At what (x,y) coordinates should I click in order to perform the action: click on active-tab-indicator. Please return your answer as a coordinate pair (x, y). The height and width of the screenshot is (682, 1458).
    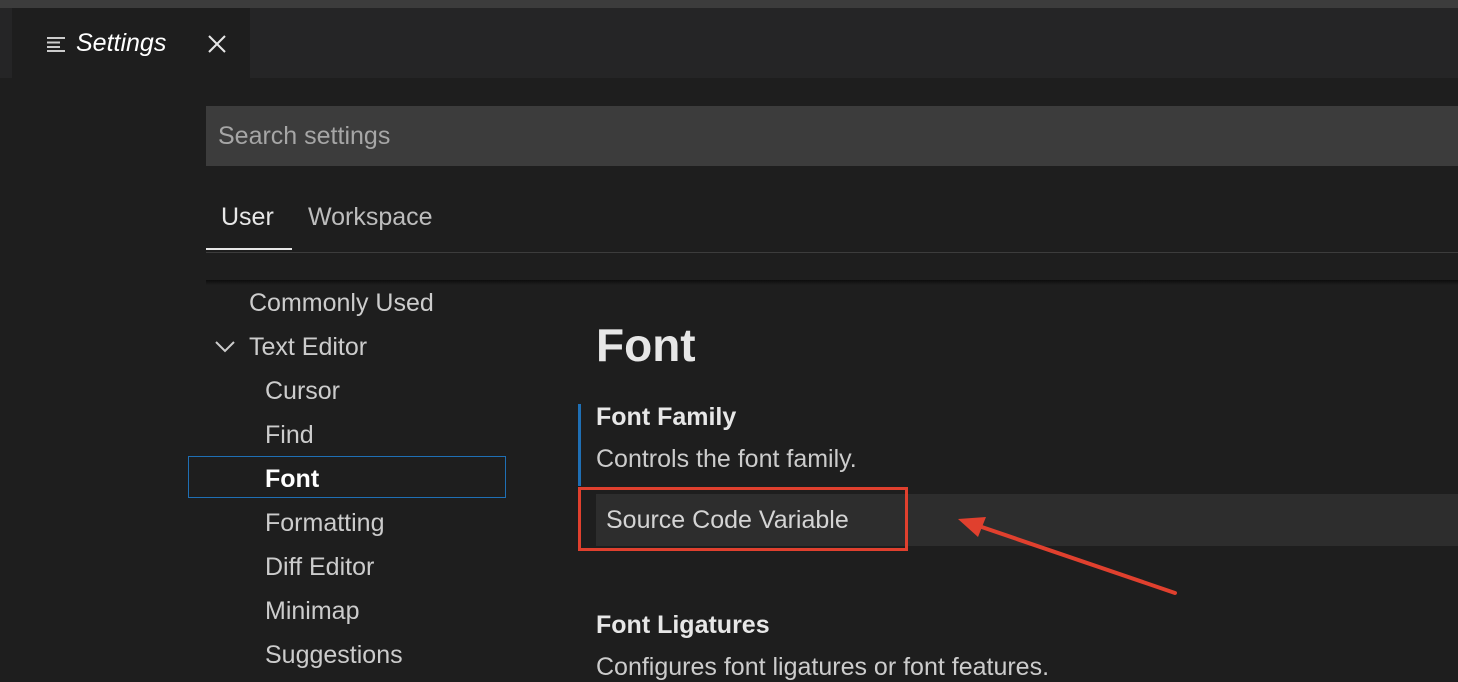
    Looking at the image, I should click on (249, 249).